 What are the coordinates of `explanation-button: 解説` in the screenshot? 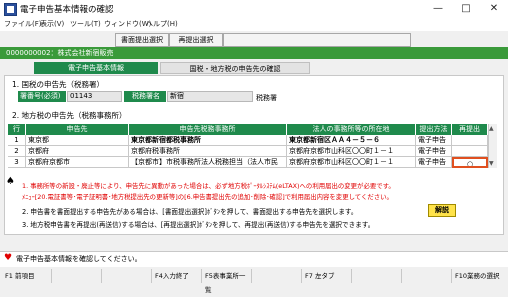 It's located at (442, 210).